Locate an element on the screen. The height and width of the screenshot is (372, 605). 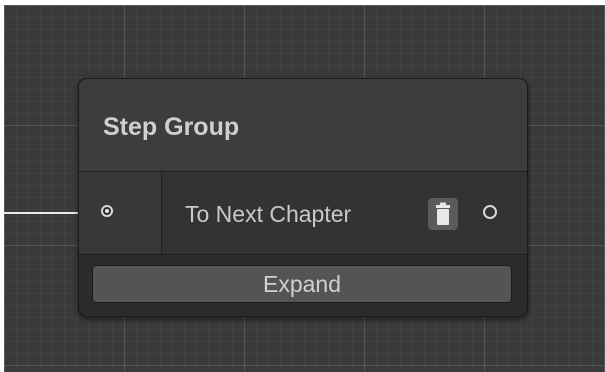
input-port is located at coordinates (107, 211).